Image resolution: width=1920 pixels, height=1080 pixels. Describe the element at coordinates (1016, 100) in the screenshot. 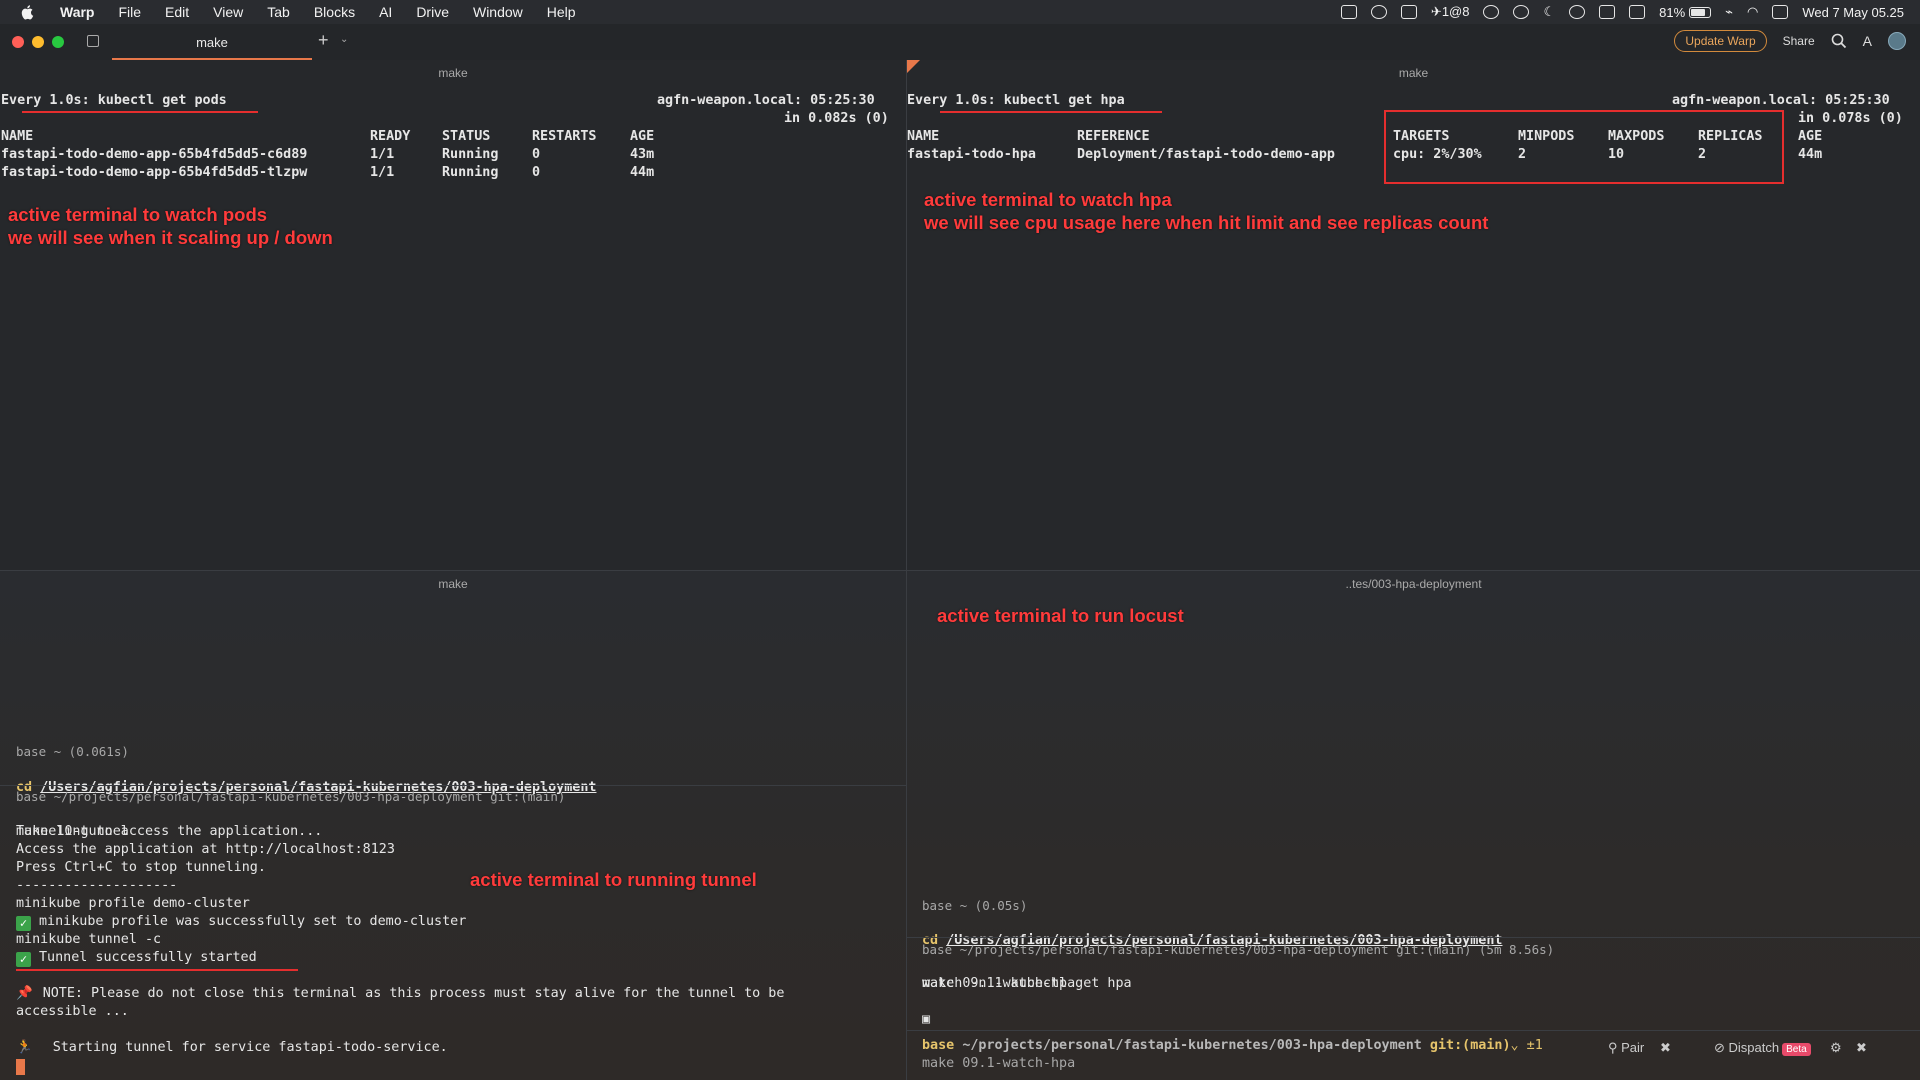

I see `watch-header-left: Every 1.0s: kubectl get hpa` at that location.